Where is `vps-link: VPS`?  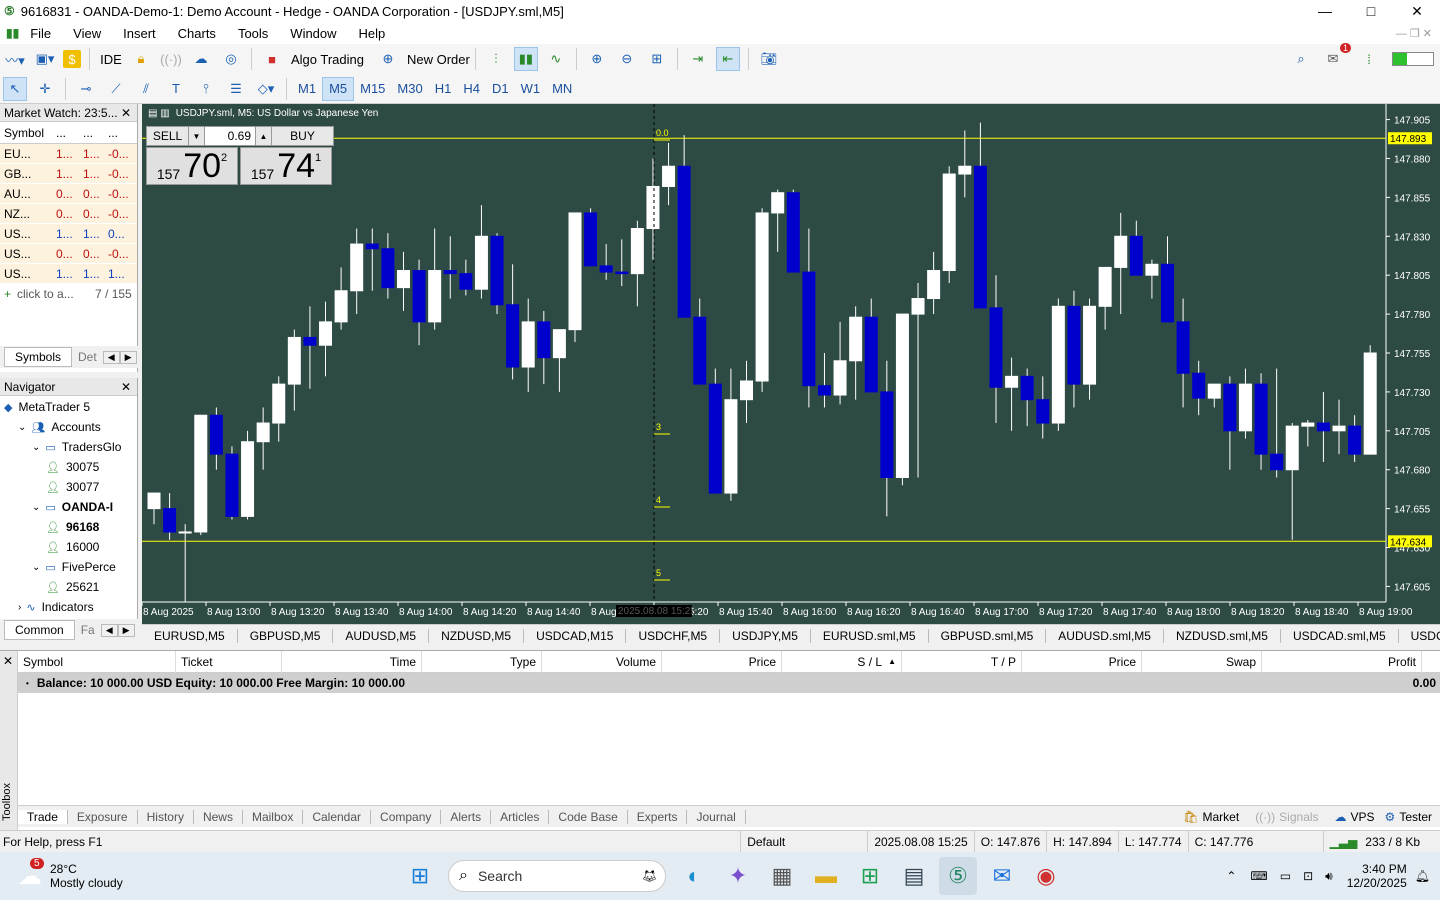 vps-link: VPS is located at coordinates (1363, 817).